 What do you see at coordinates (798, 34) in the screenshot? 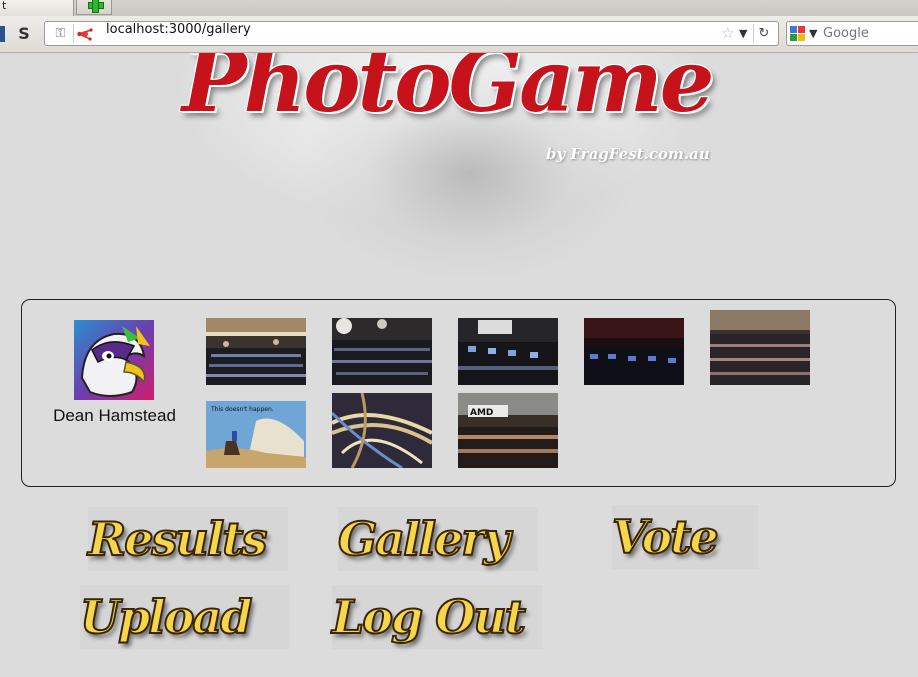
I see `google-icon` at bounding box center [798, 34].